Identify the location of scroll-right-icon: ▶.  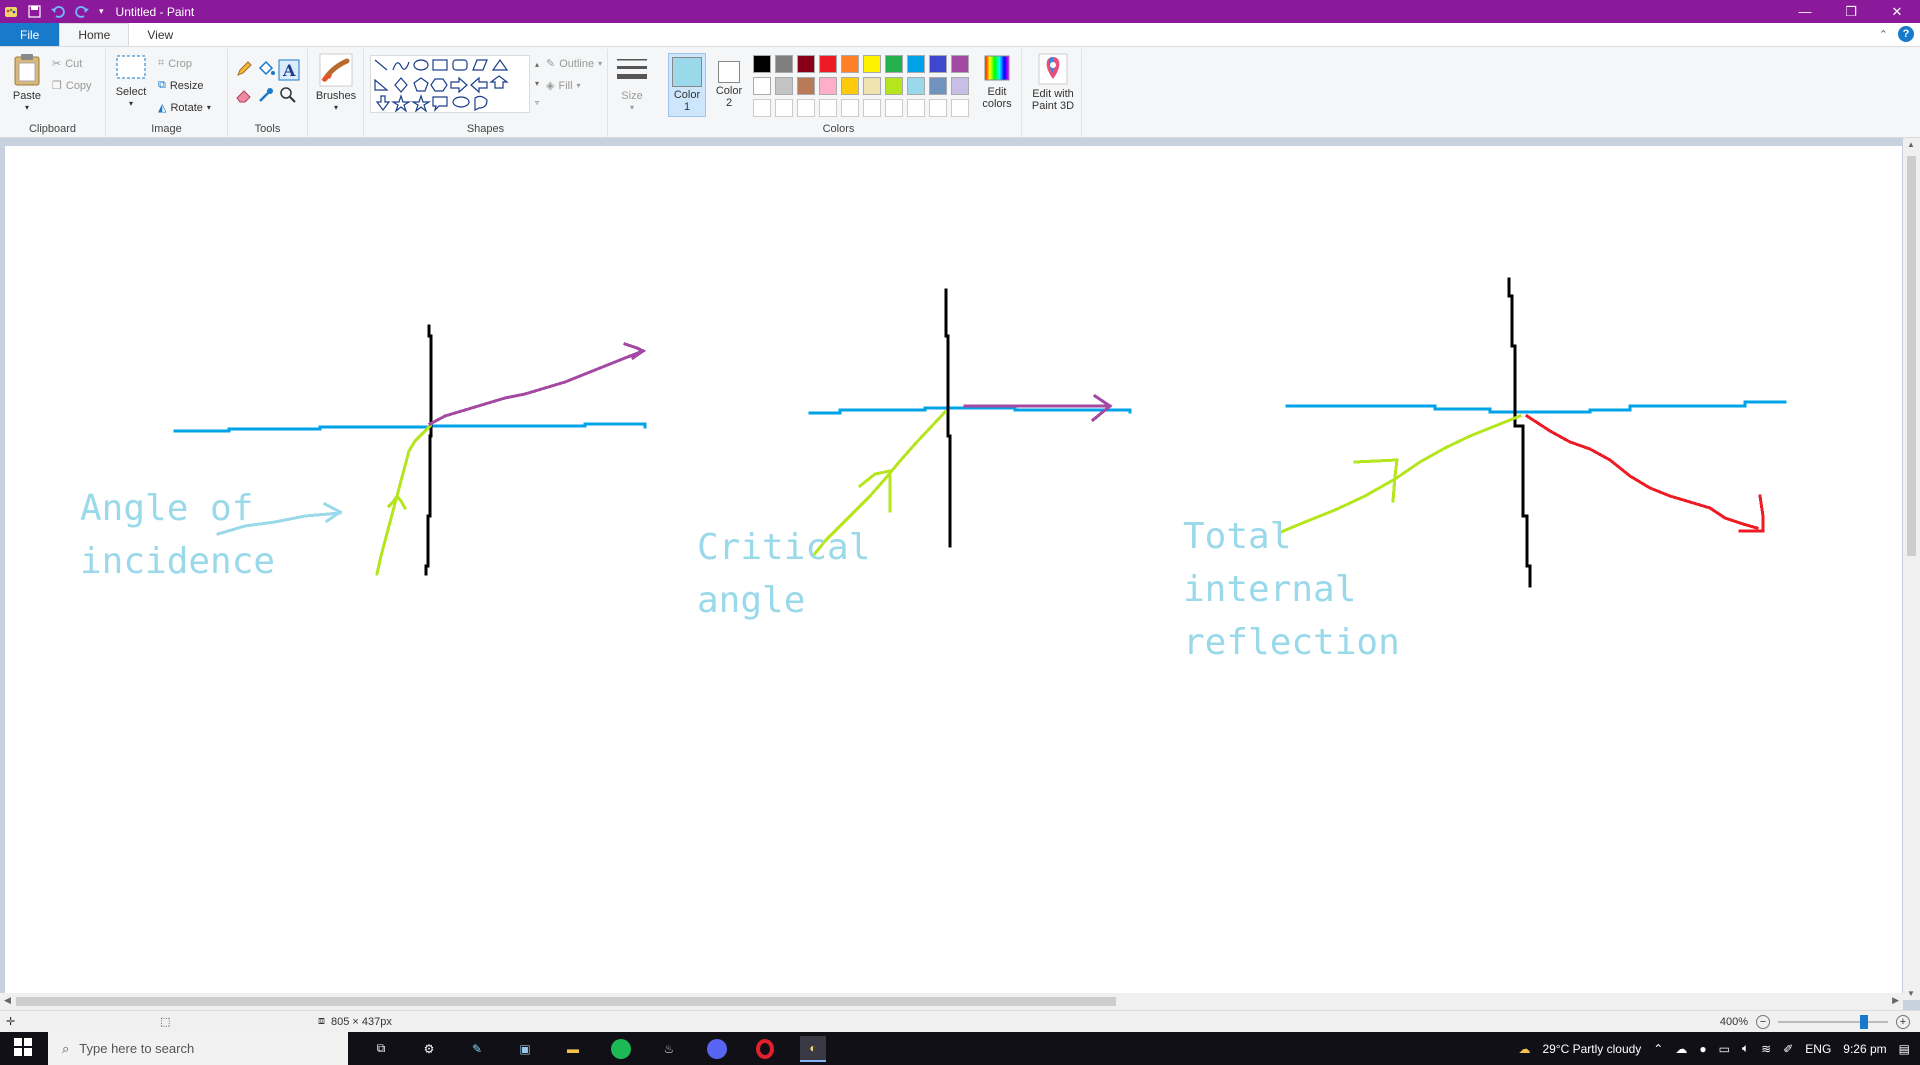
(1895, 1000).